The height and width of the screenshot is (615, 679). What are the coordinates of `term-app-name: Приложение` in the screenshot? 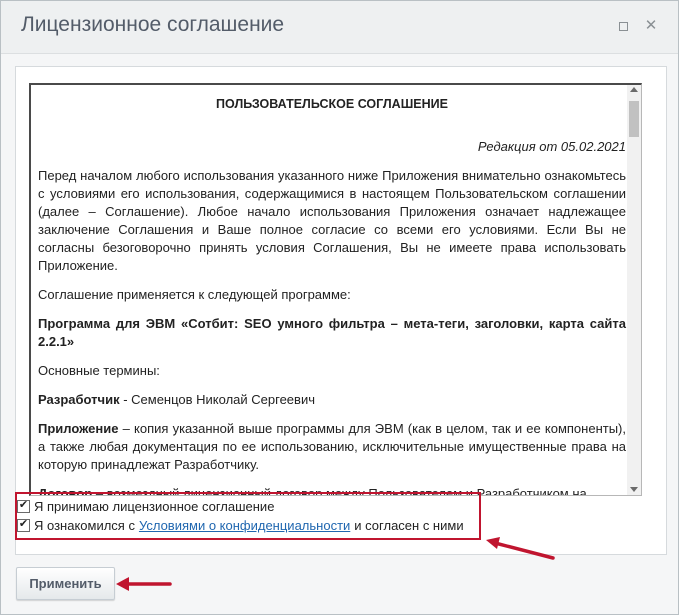 It's located at (78, 428).